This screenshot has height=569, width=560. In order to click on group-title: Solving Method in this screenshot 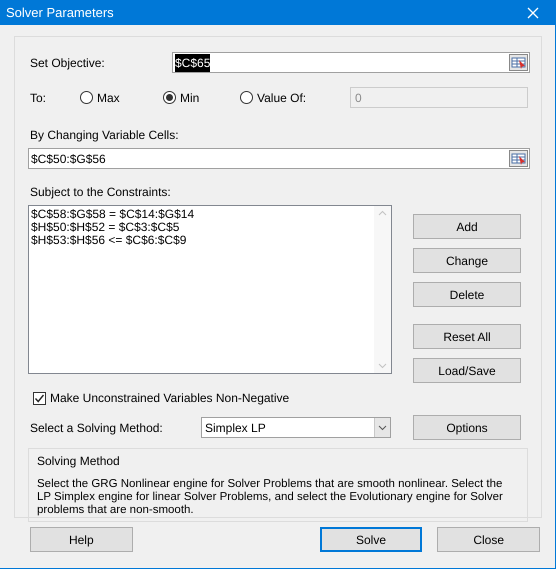, I will do `click(79, 461)`.